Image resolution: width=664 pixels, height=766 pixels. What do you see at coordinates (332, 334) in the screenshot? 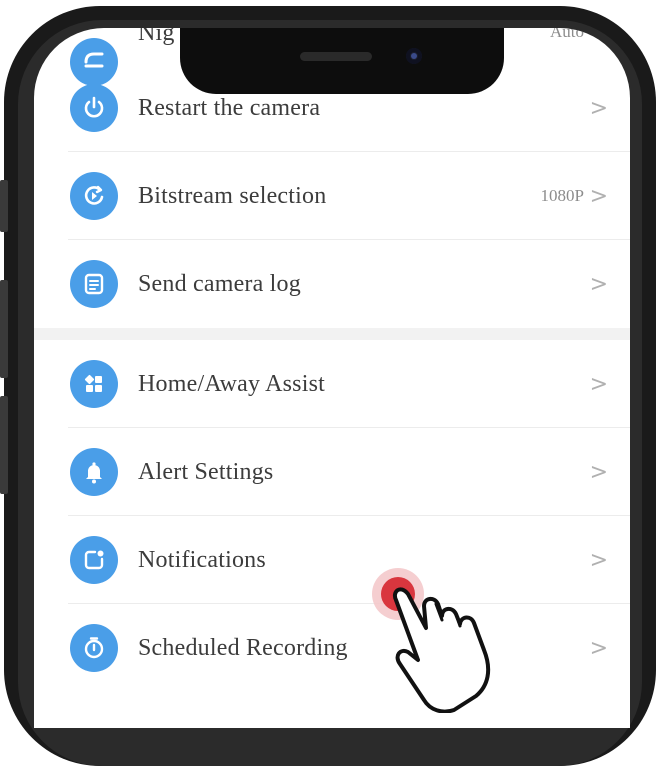
I see `section-separator` at bounding box center [332, 334].